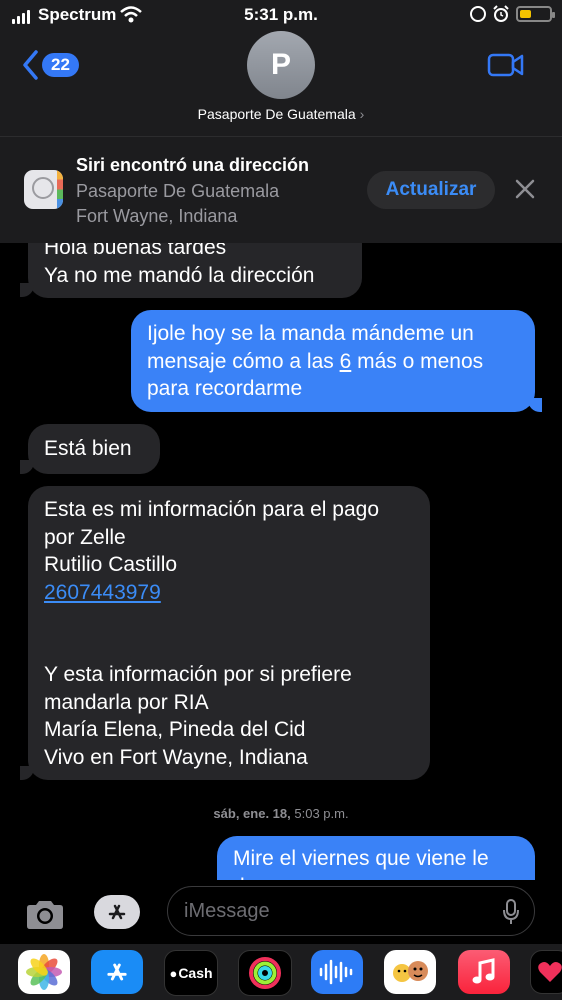 This screenshot has width=562, height=1000. Describe the element at coordinates (431, 190) in the screenshot. I see `update-contact-button: Actualizar` at that location.